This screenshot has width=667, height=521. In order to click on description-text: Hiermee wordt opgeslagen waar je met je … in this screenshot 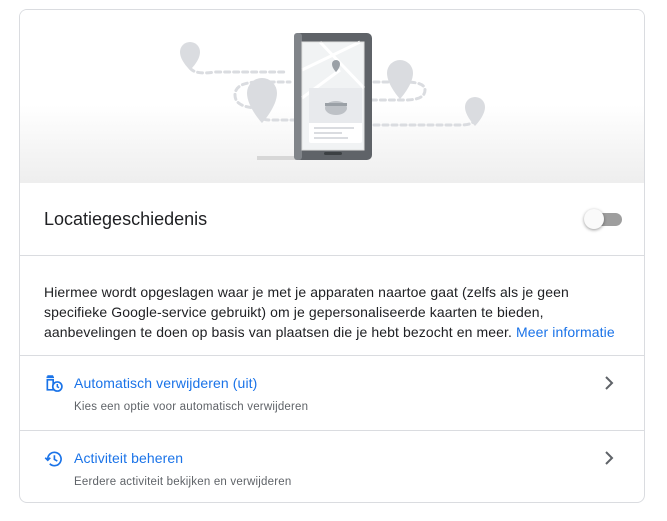, I will do `click(306, 312)`.